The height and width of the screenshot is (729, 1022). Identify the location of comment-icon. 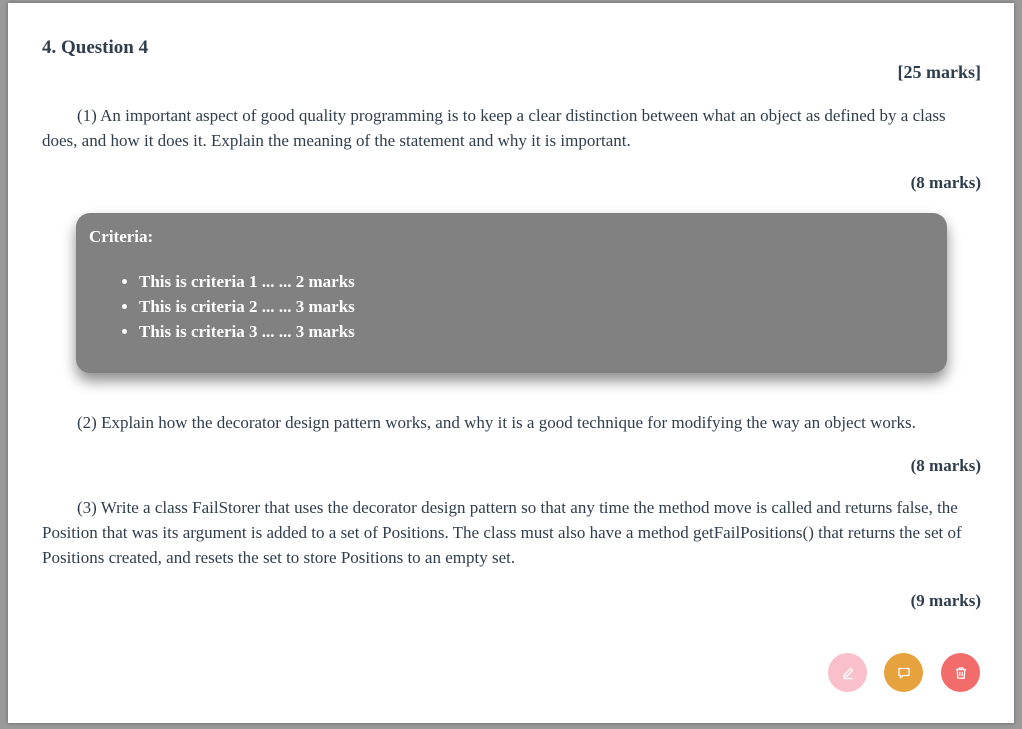
(904, 673).